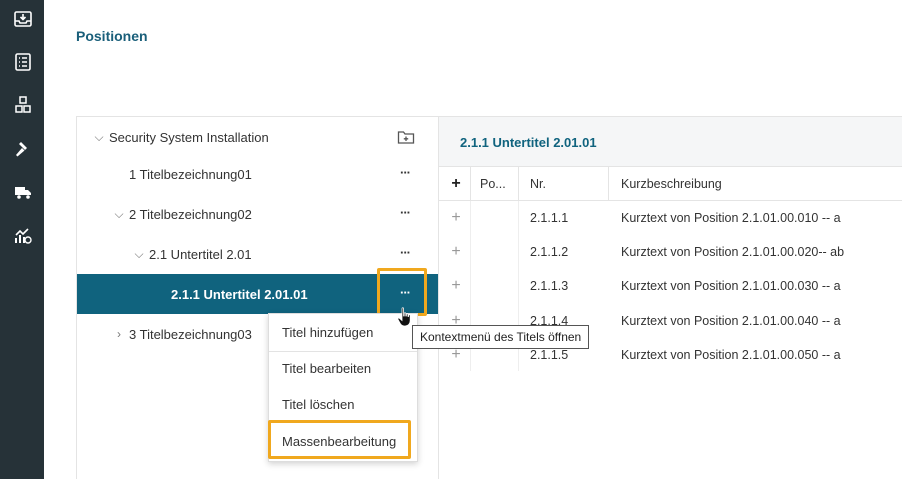 This screenshot has width=902, height=479. What do you see at coordinates (189, 137) in the screenshot?
I see `tree-item-label: Security System Installation` at bounding box center [189, 137].